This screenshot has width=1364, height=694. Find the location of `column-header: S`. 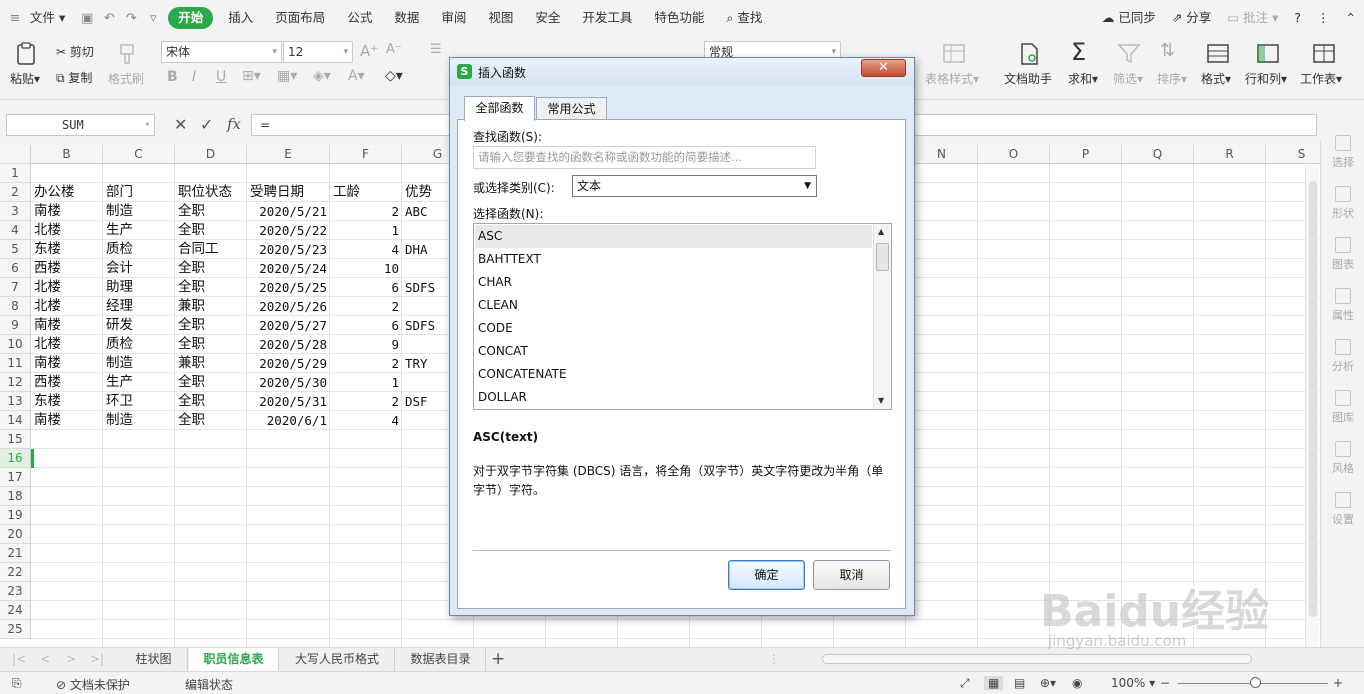

column-header: S is located at coordinates (1293, 154).